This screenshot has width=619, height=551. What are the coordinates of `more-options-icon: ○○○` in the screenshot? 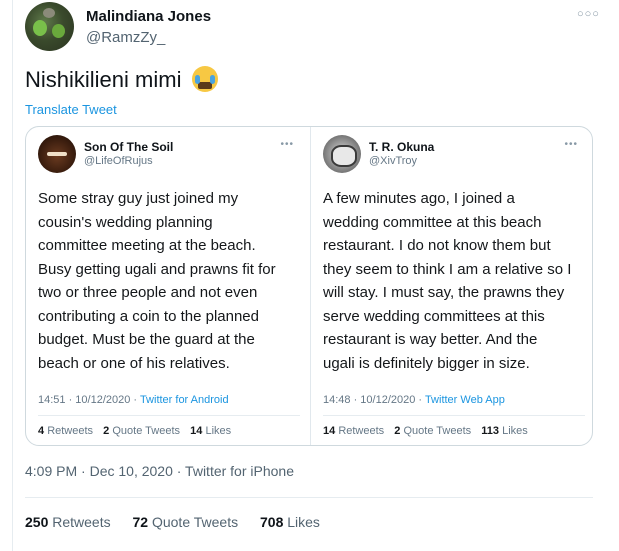 It's located at (588, 14).